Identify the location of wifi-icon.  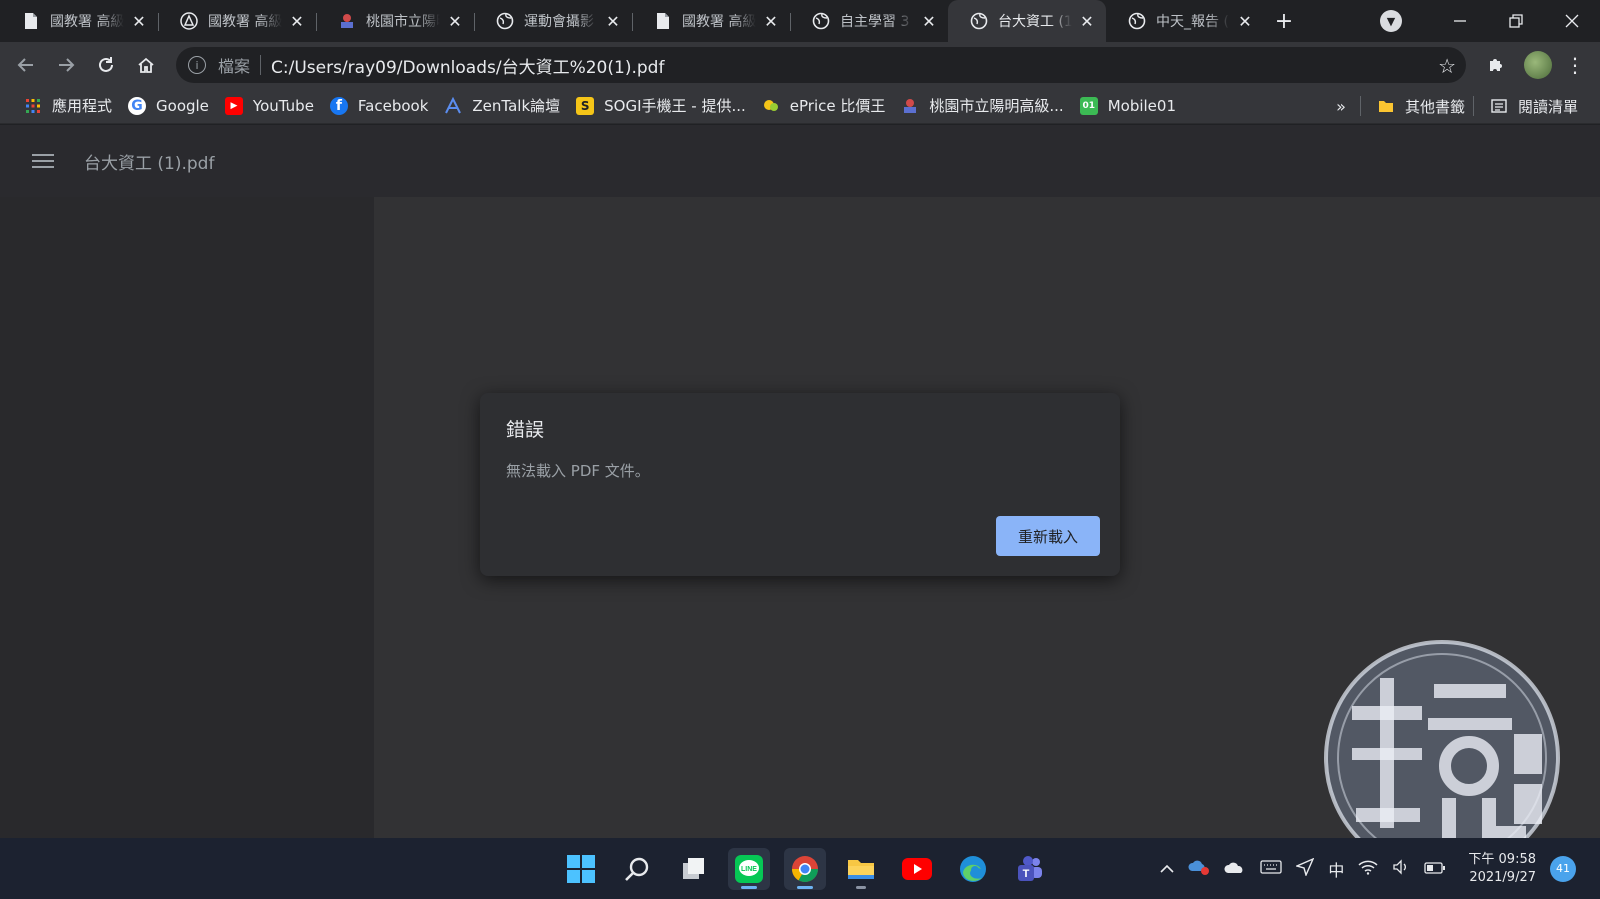
(1368, 869).